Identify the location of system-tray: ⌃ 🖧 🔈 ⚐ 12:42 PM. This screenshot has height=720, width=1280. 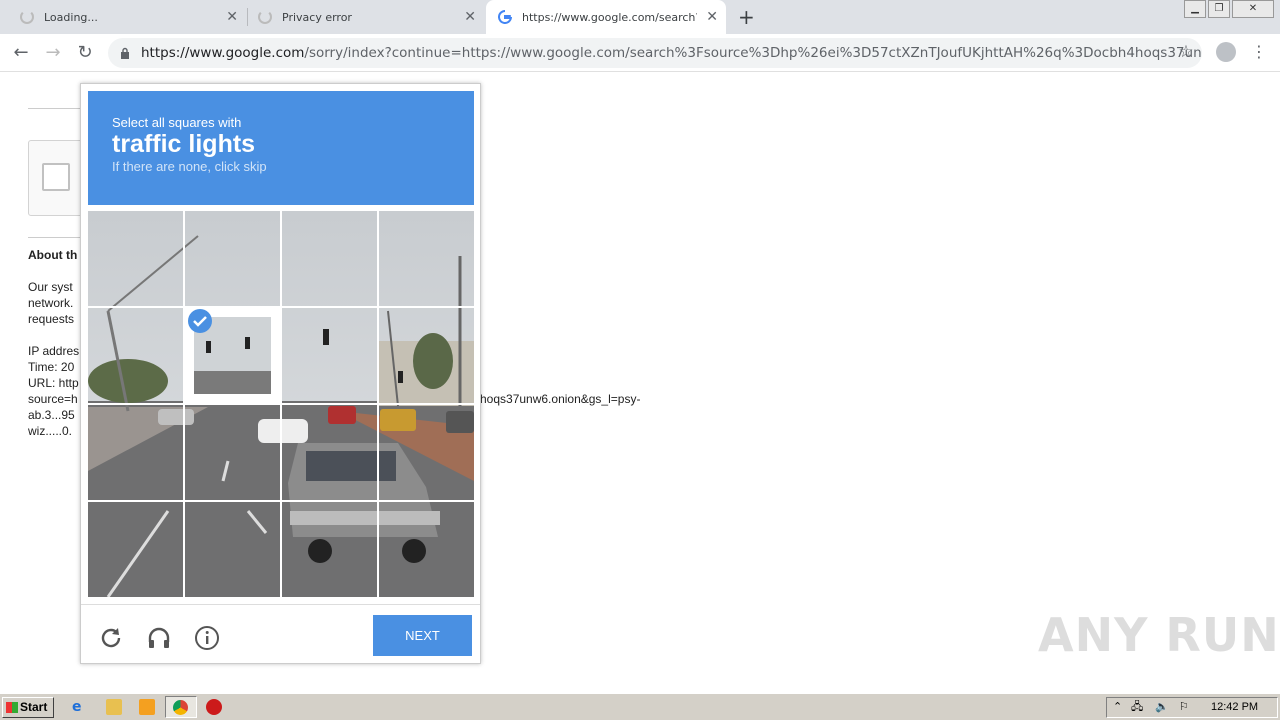
(1192, 707).